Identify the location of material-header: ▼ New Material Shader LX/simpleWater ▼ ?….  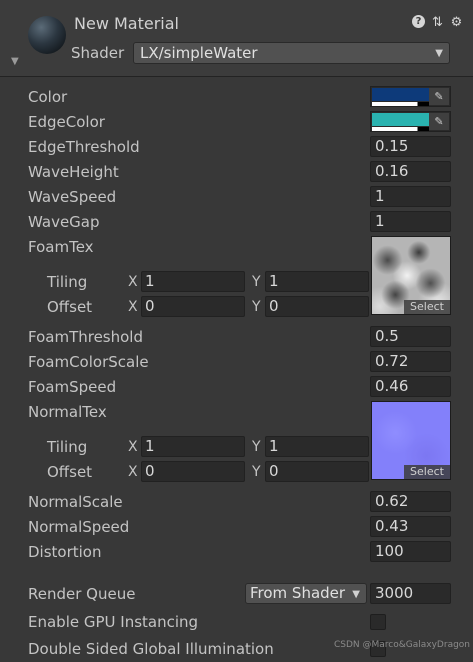
(236, 38).